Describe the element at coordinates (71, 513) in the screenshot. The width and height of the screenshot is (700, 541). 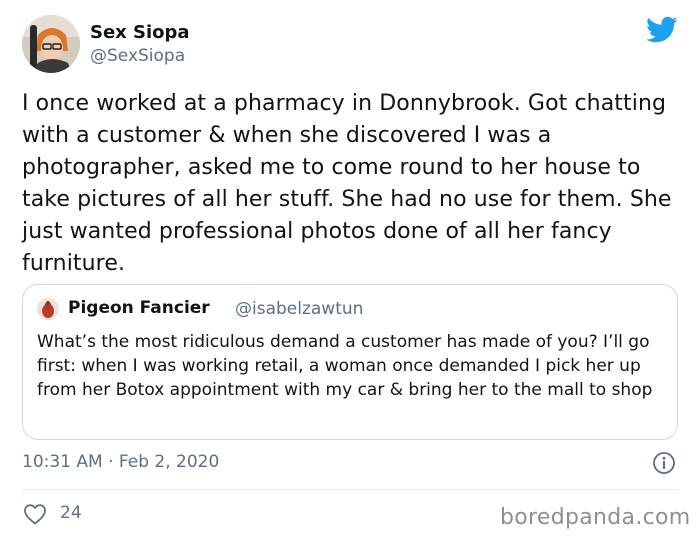
I see `like-count: 24` at that location.